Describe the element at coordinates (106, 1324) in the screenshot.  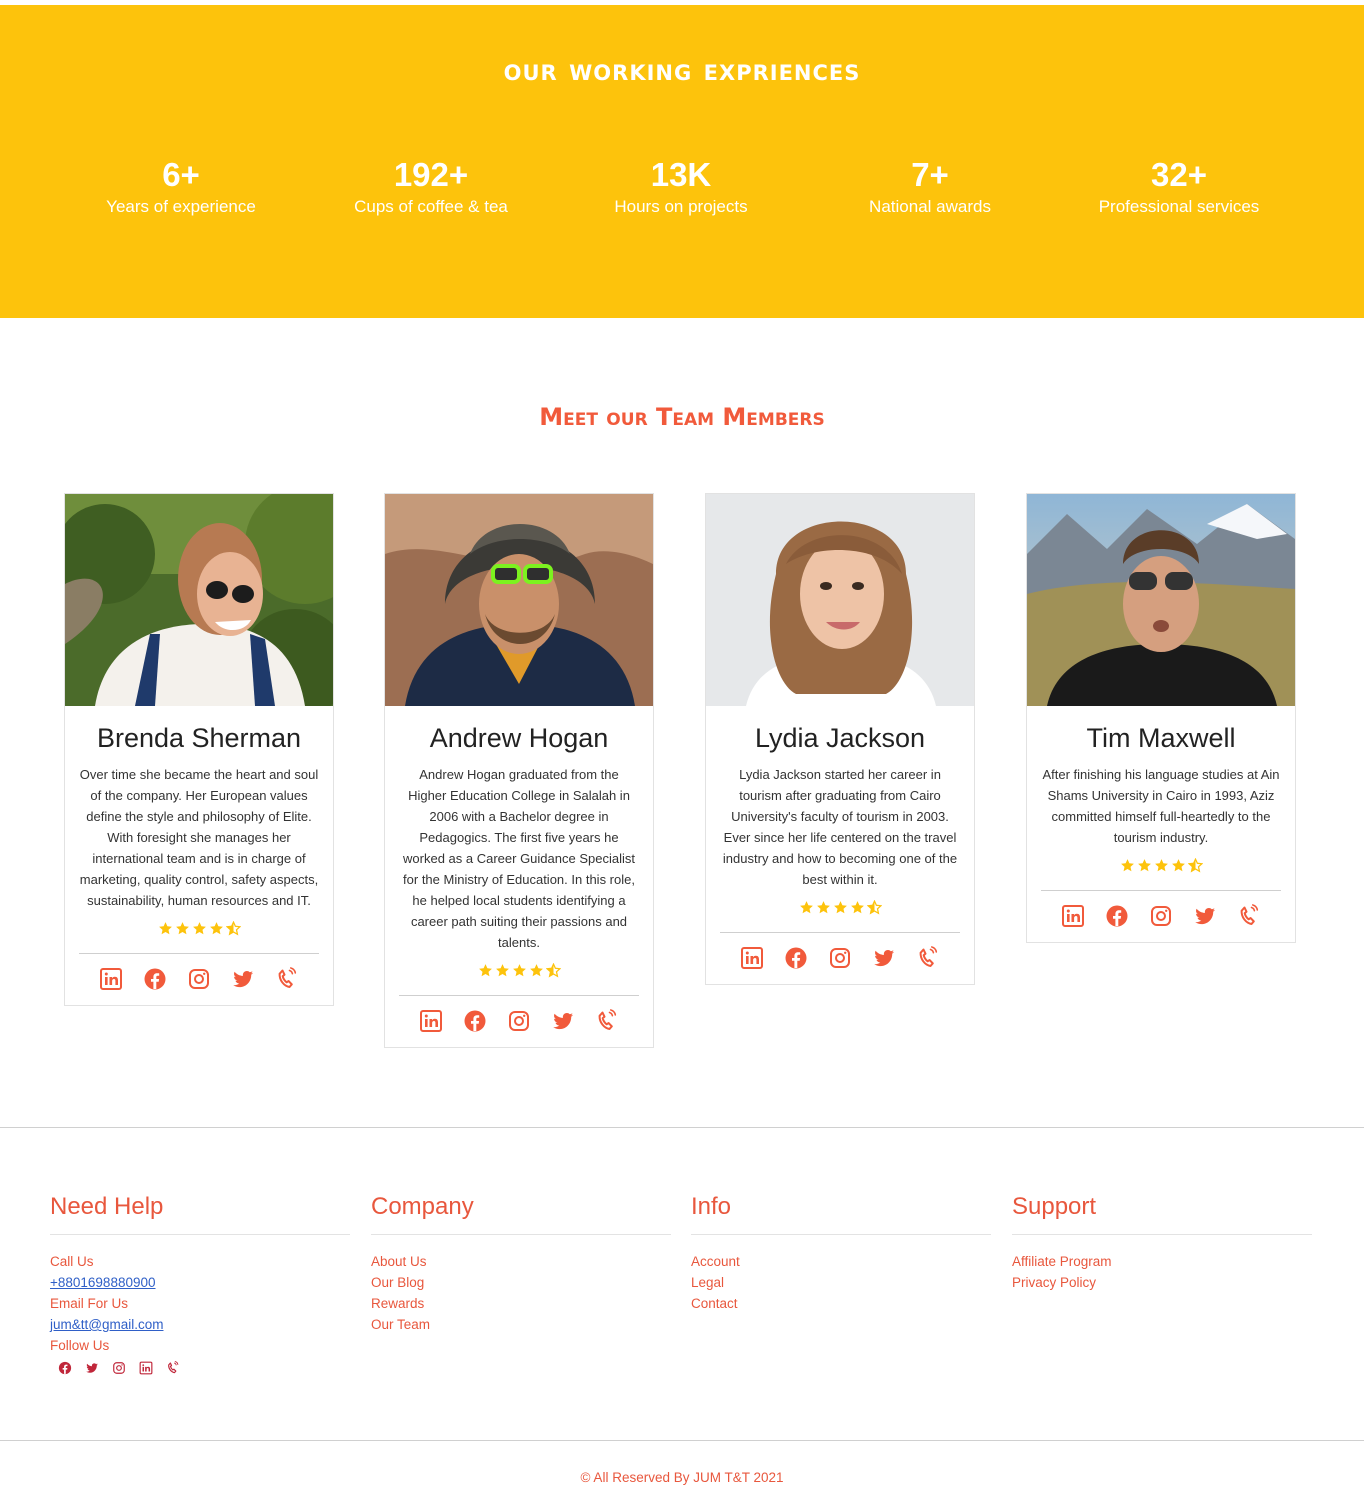
I see `email-link: jum&tt@gmail.com` at that location.